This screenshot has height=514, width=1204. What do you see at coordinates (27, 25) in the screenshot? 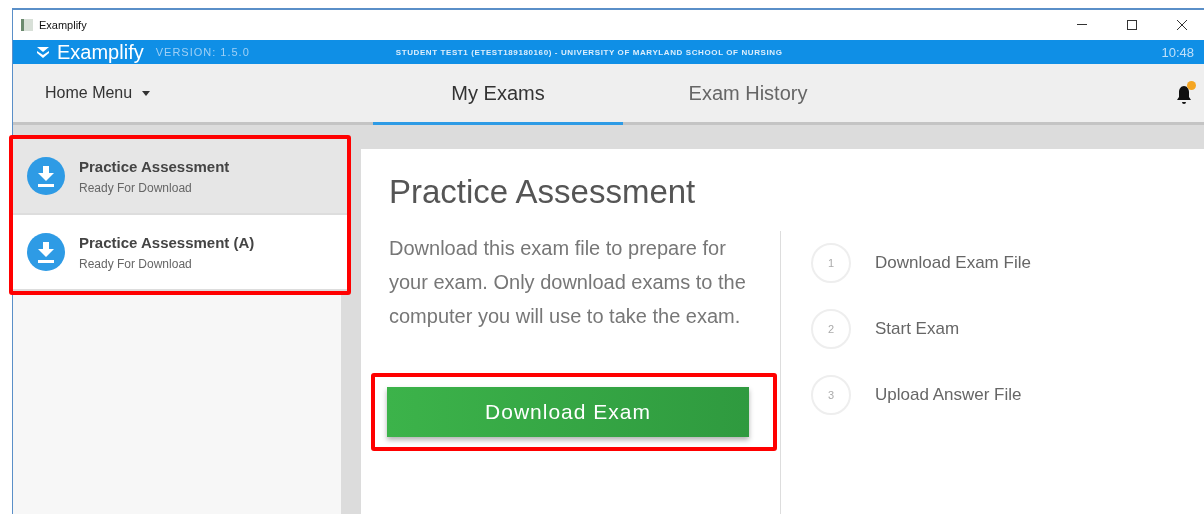
I see `app-icon` at bounding box center [27, 25].